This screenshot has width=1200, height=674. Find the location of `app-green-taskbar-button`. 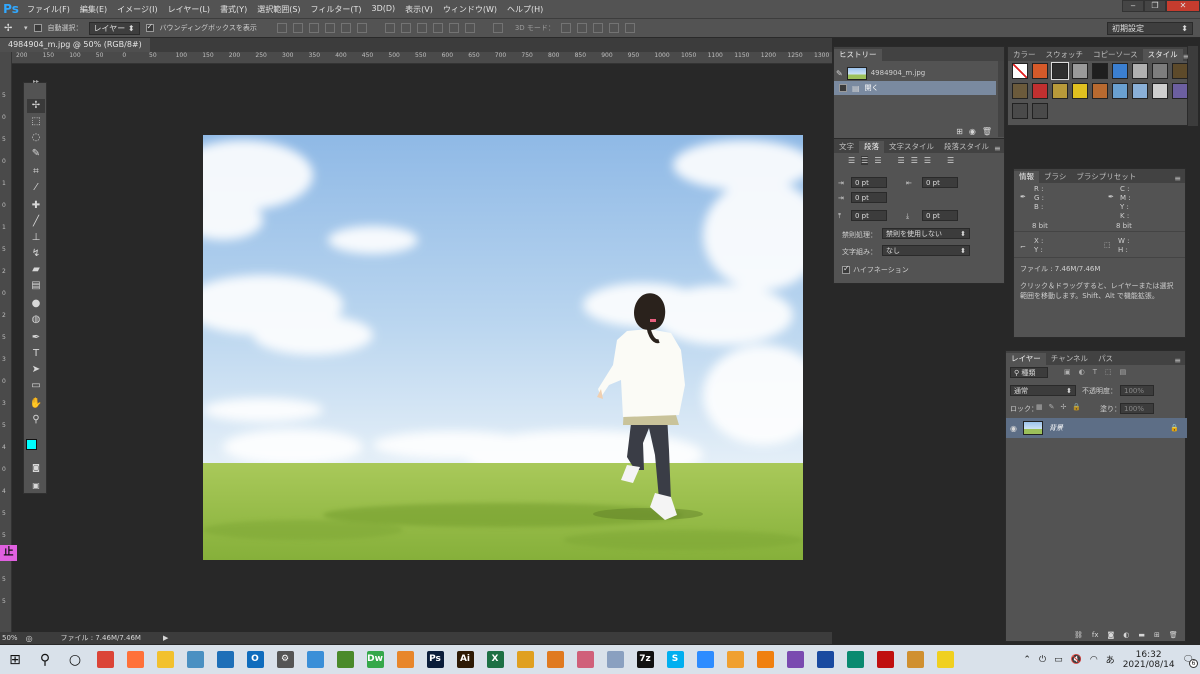

app-green-taskbar-button is located at coordinates (345, 659).